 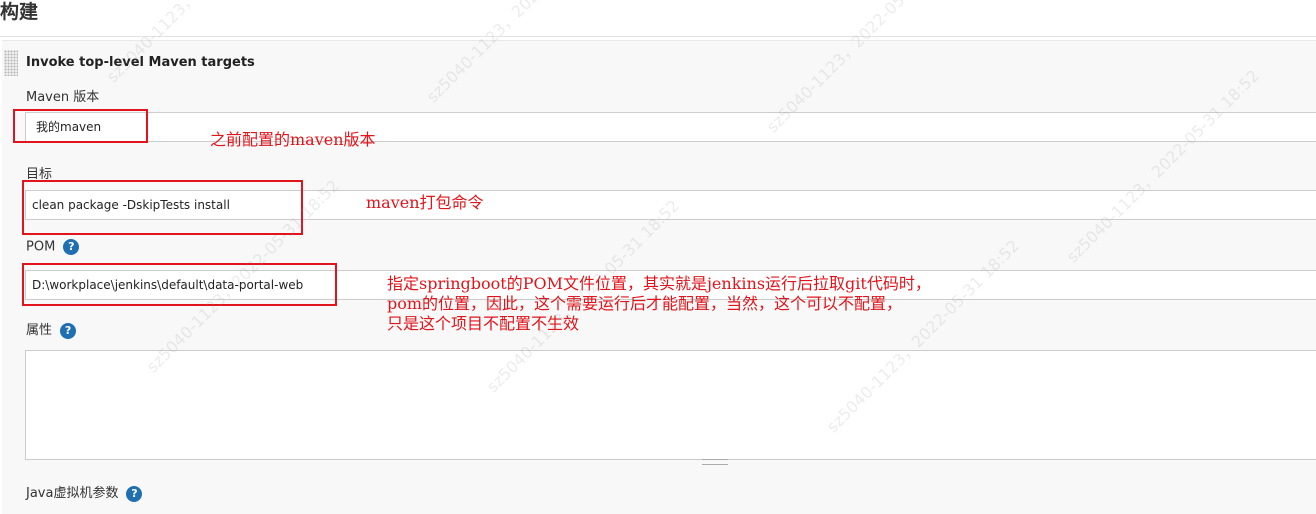 I want to click on section-divider, so click(x=658, y=36).